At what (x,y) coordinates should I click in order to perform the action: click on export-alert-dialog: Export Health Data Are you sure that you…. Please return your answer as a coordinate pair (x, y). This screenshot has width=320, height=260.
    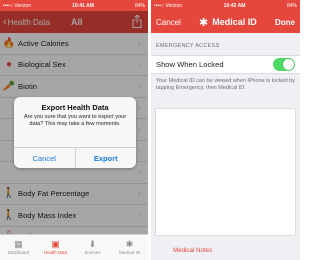
    Looking at the image, I should click on (75, 132).